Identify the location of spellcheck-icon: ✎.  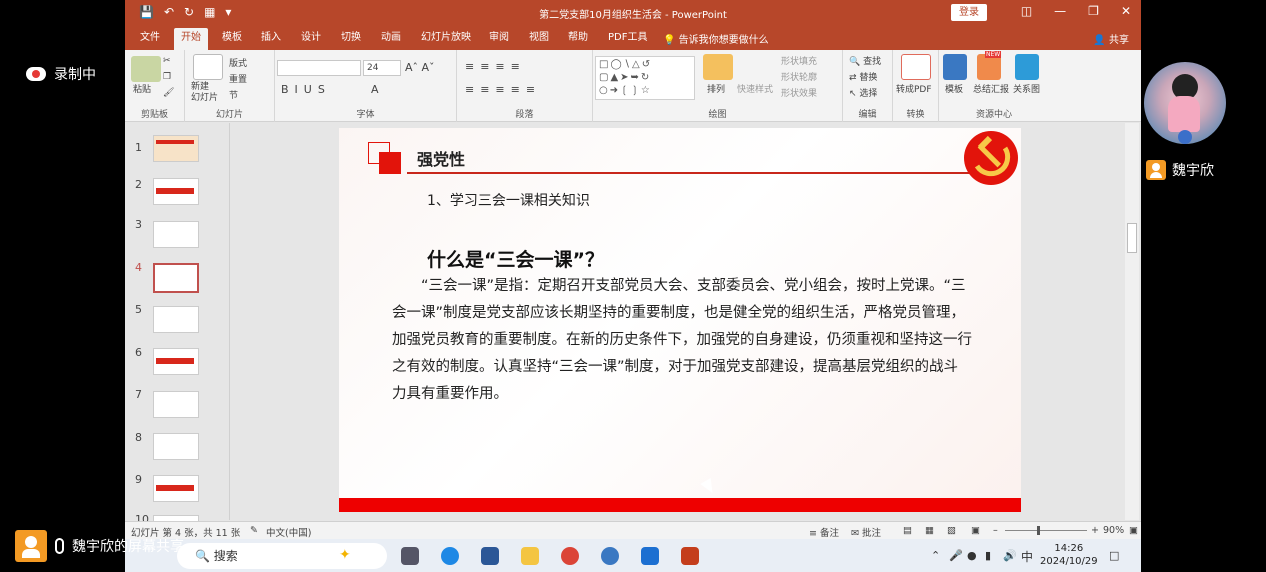
(254, 530).